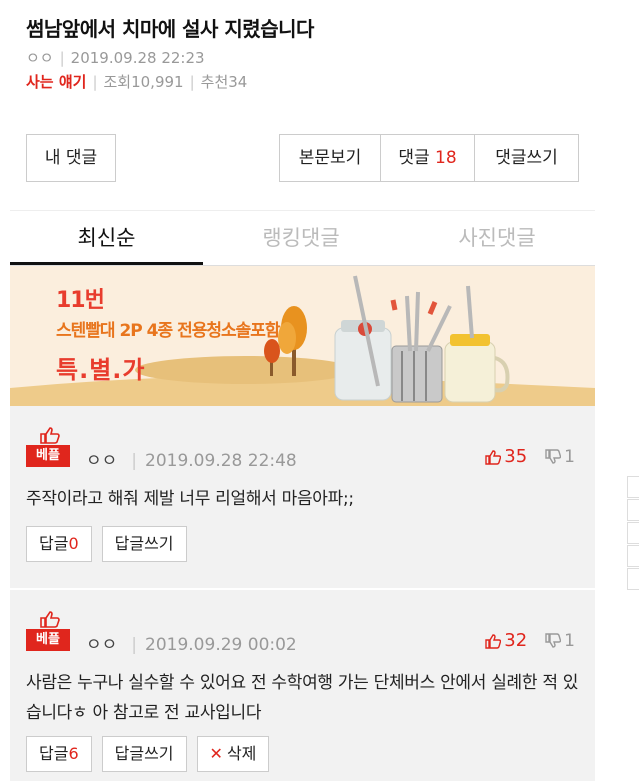 The image size is (639, 781). What do you see at coordinates (530, 640) in the screenshot?
I see `comment-votes: 32 1` at bounding box center [530, 640].